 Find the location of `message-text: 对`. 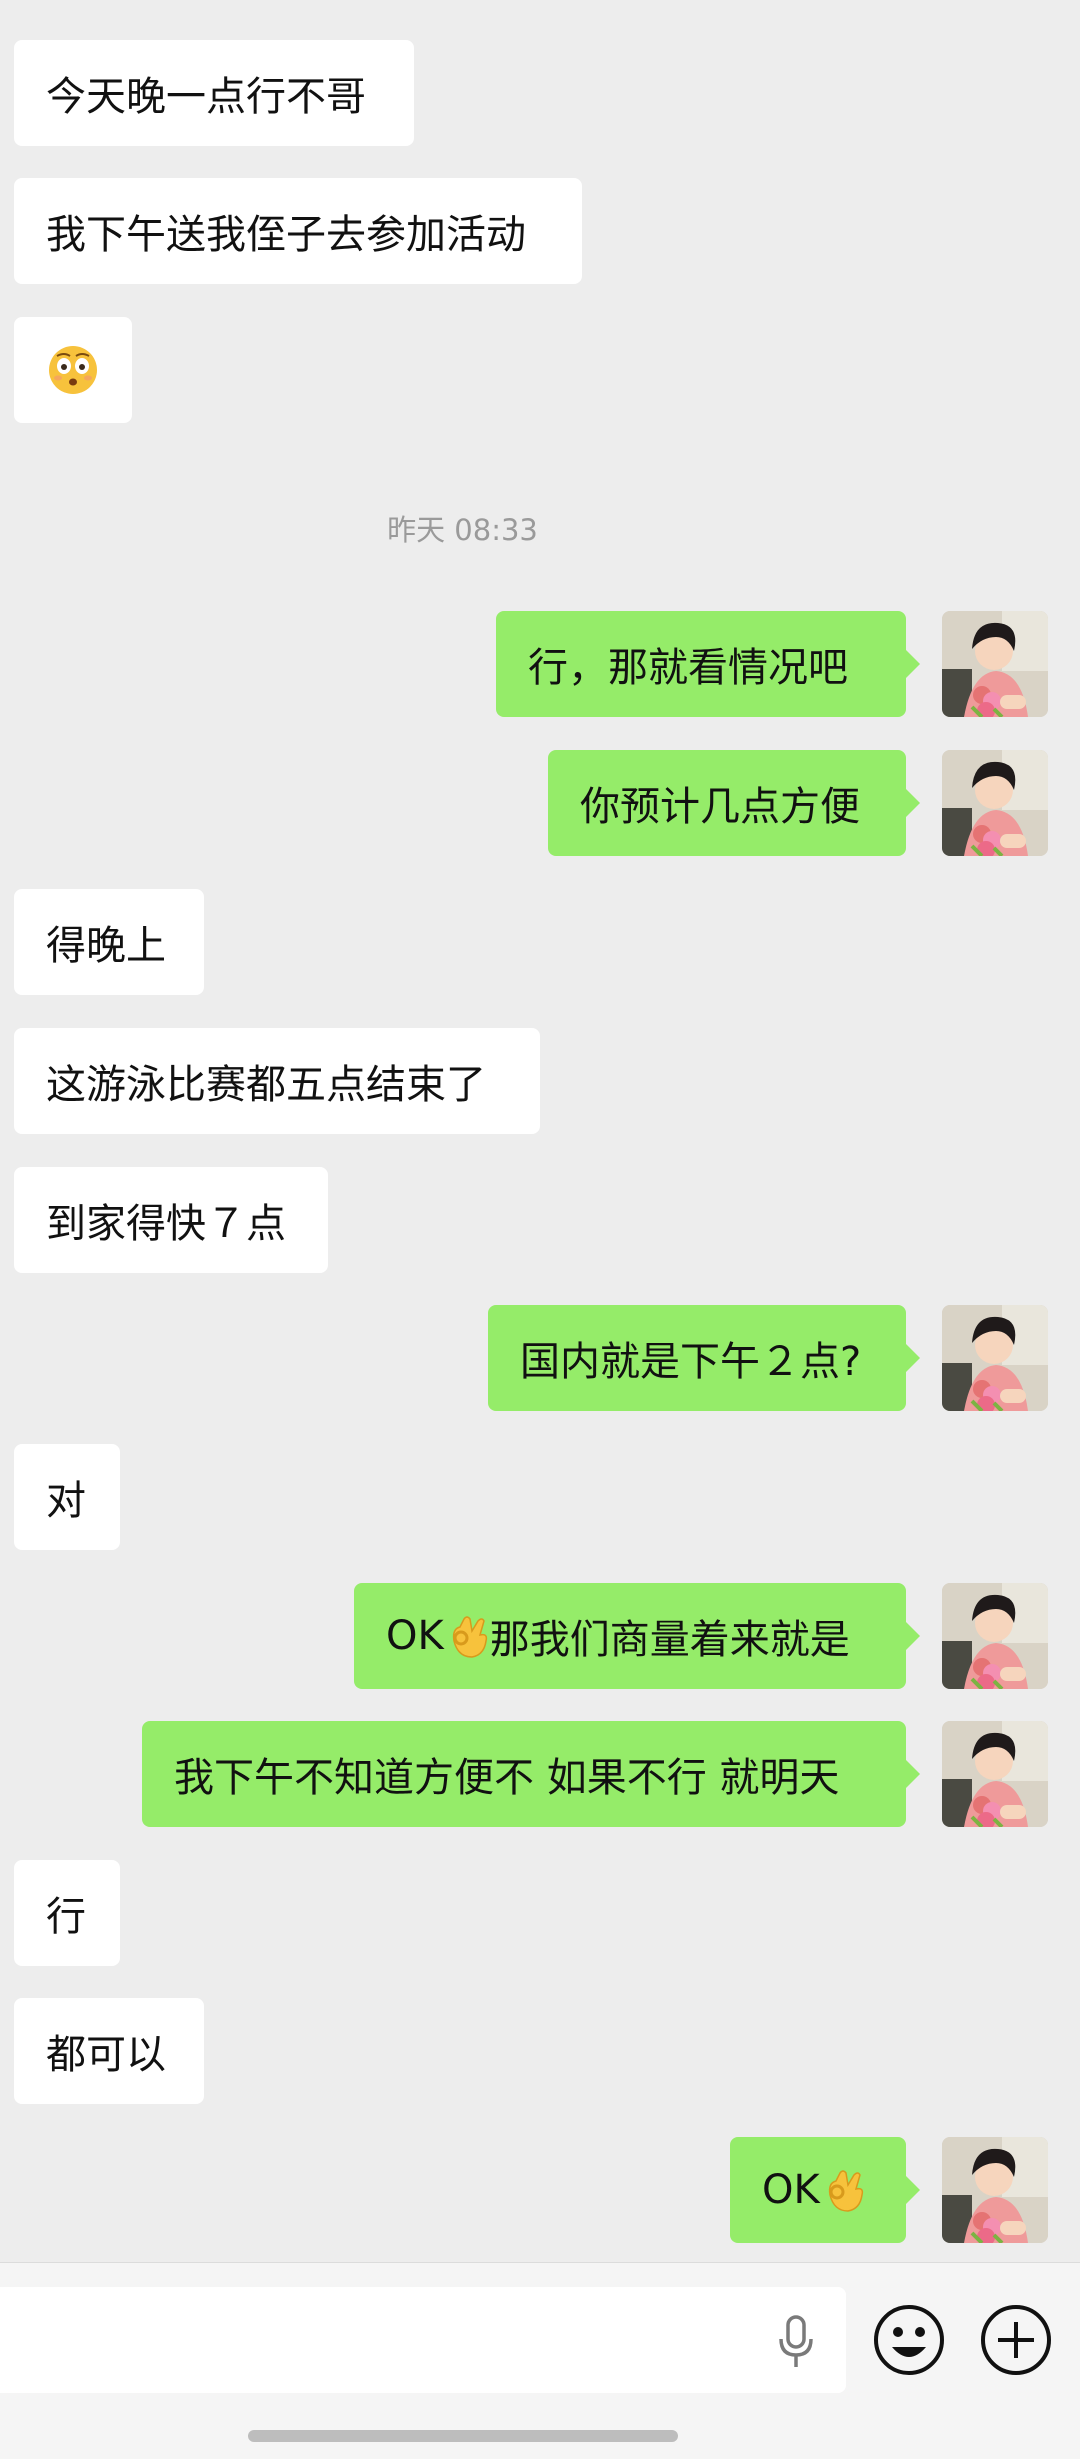

message-text: 对 is located at coordinates (66, 1501).